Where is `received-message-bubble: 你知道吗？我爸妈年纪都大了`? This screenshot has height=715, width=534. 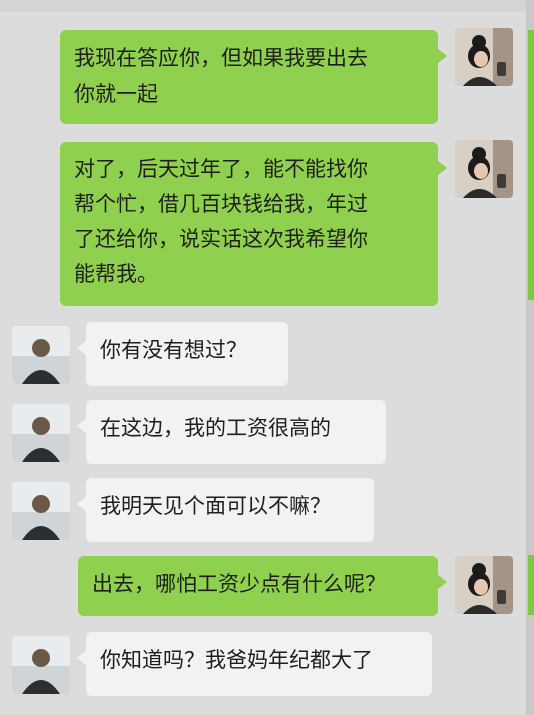
received-message-bubble: 你知道吗？我爸妈年纪都大了 is located at coordinates (254, 664).